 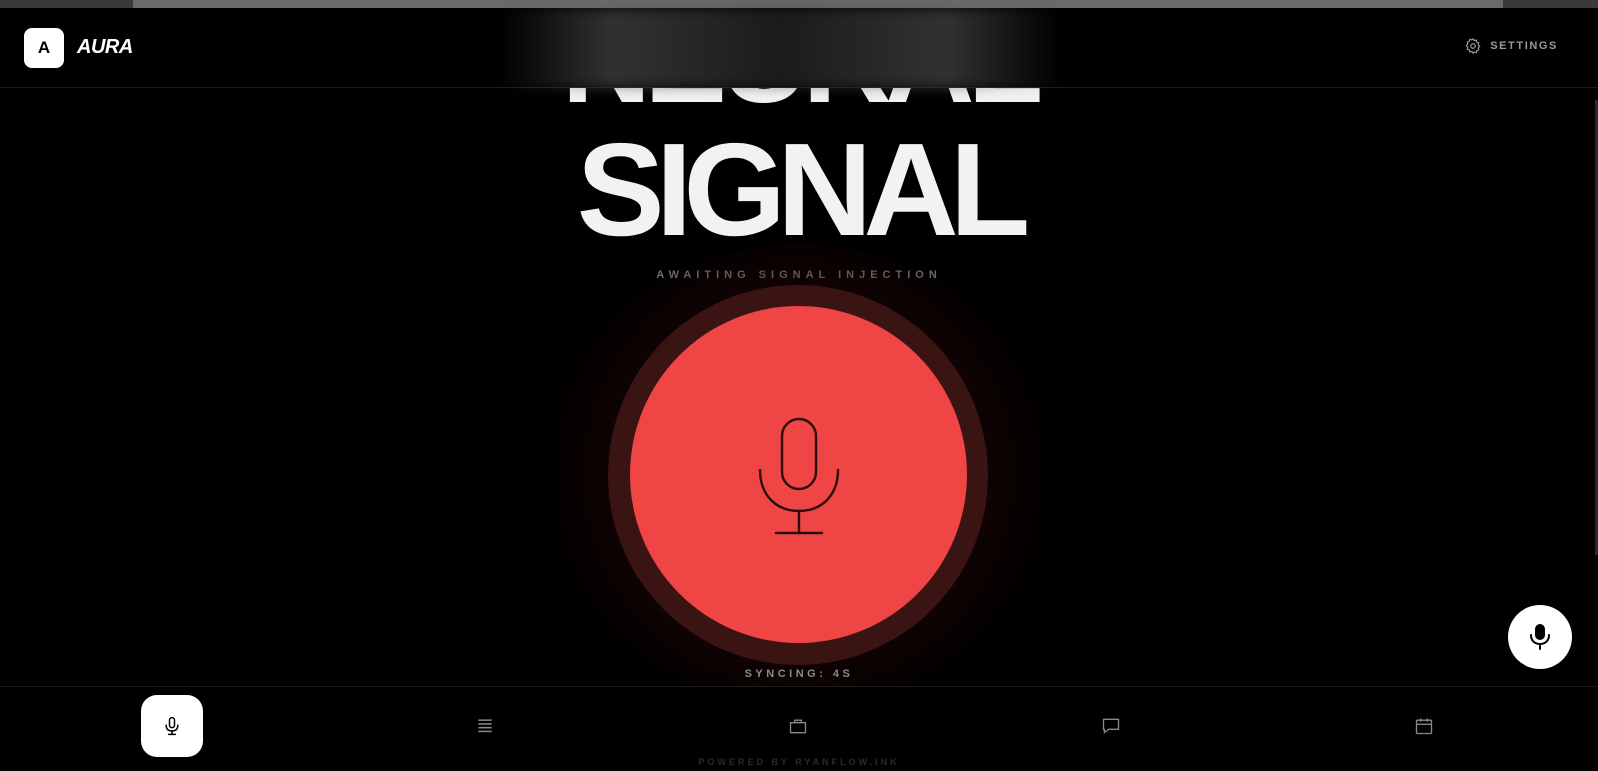 I want to click on settings-label: SETTINGS, so click(x=1524, y=46).